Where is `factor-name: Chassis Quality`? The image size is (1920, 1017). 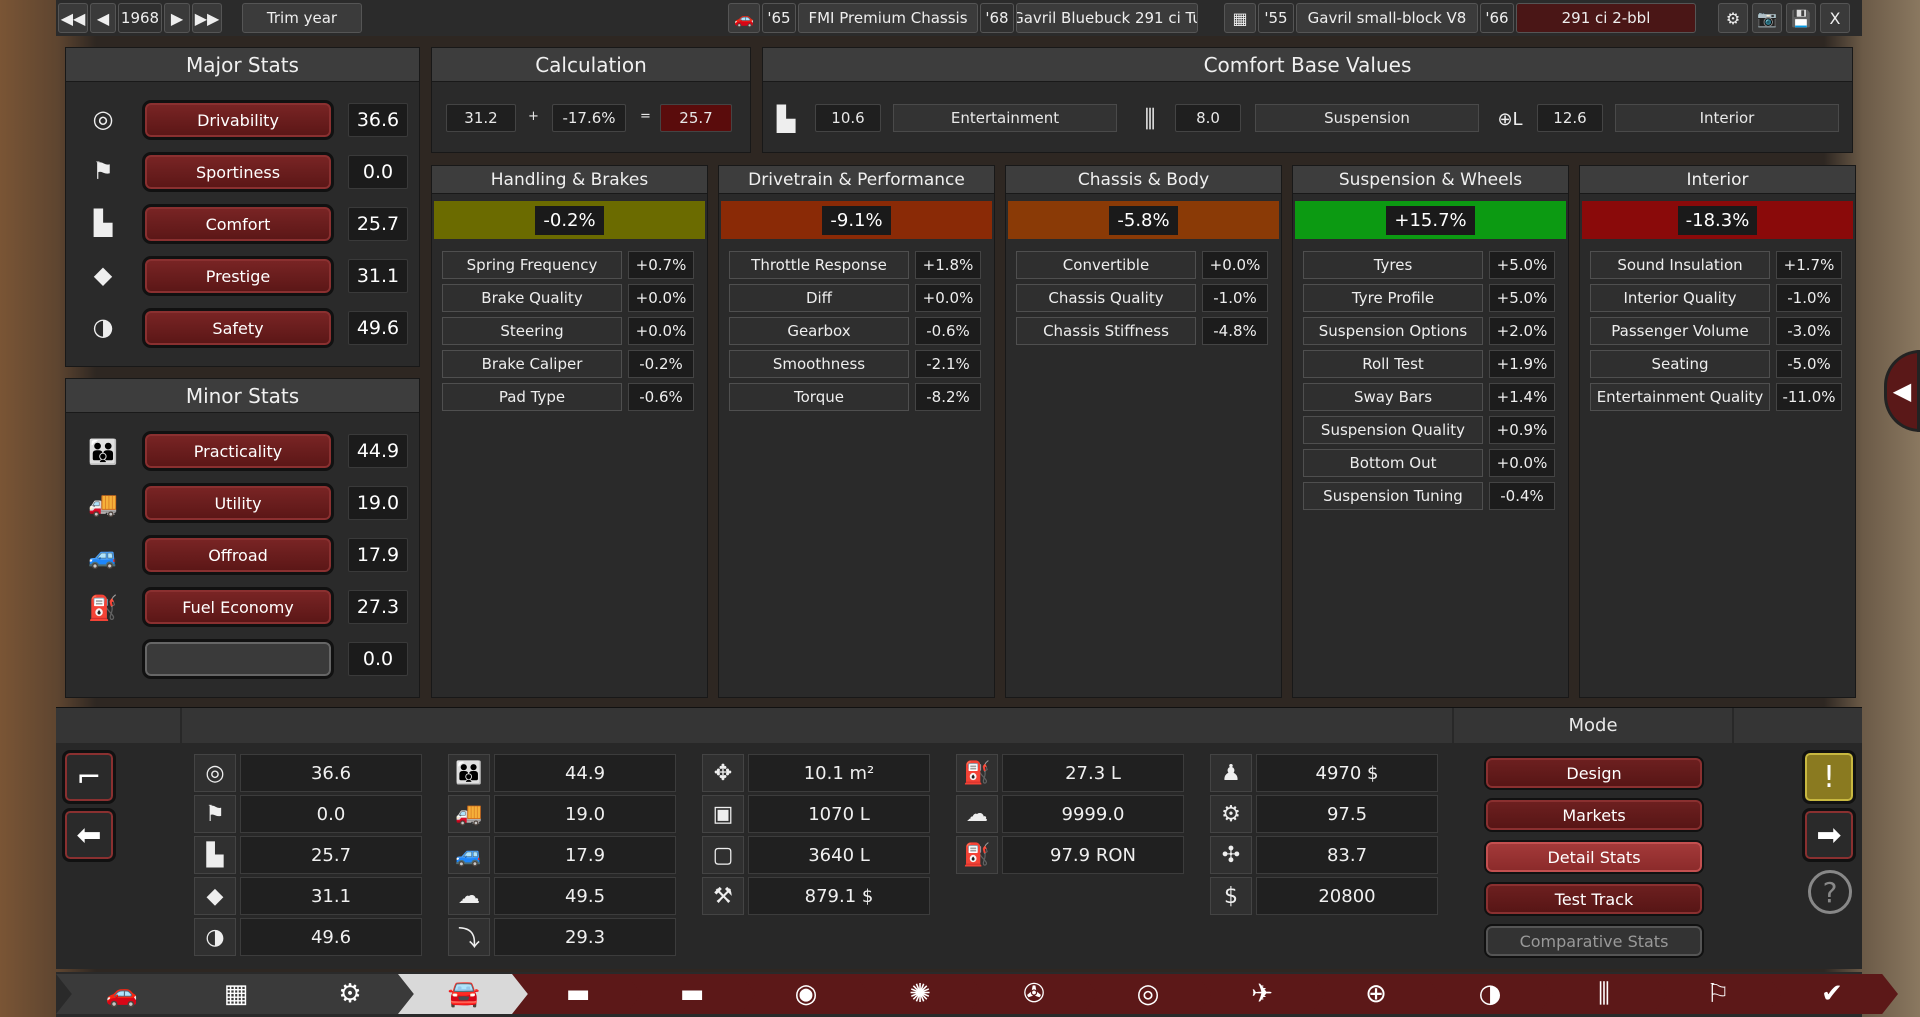
factor-name: Chassis Quality is located at coordinates (1106, 298).